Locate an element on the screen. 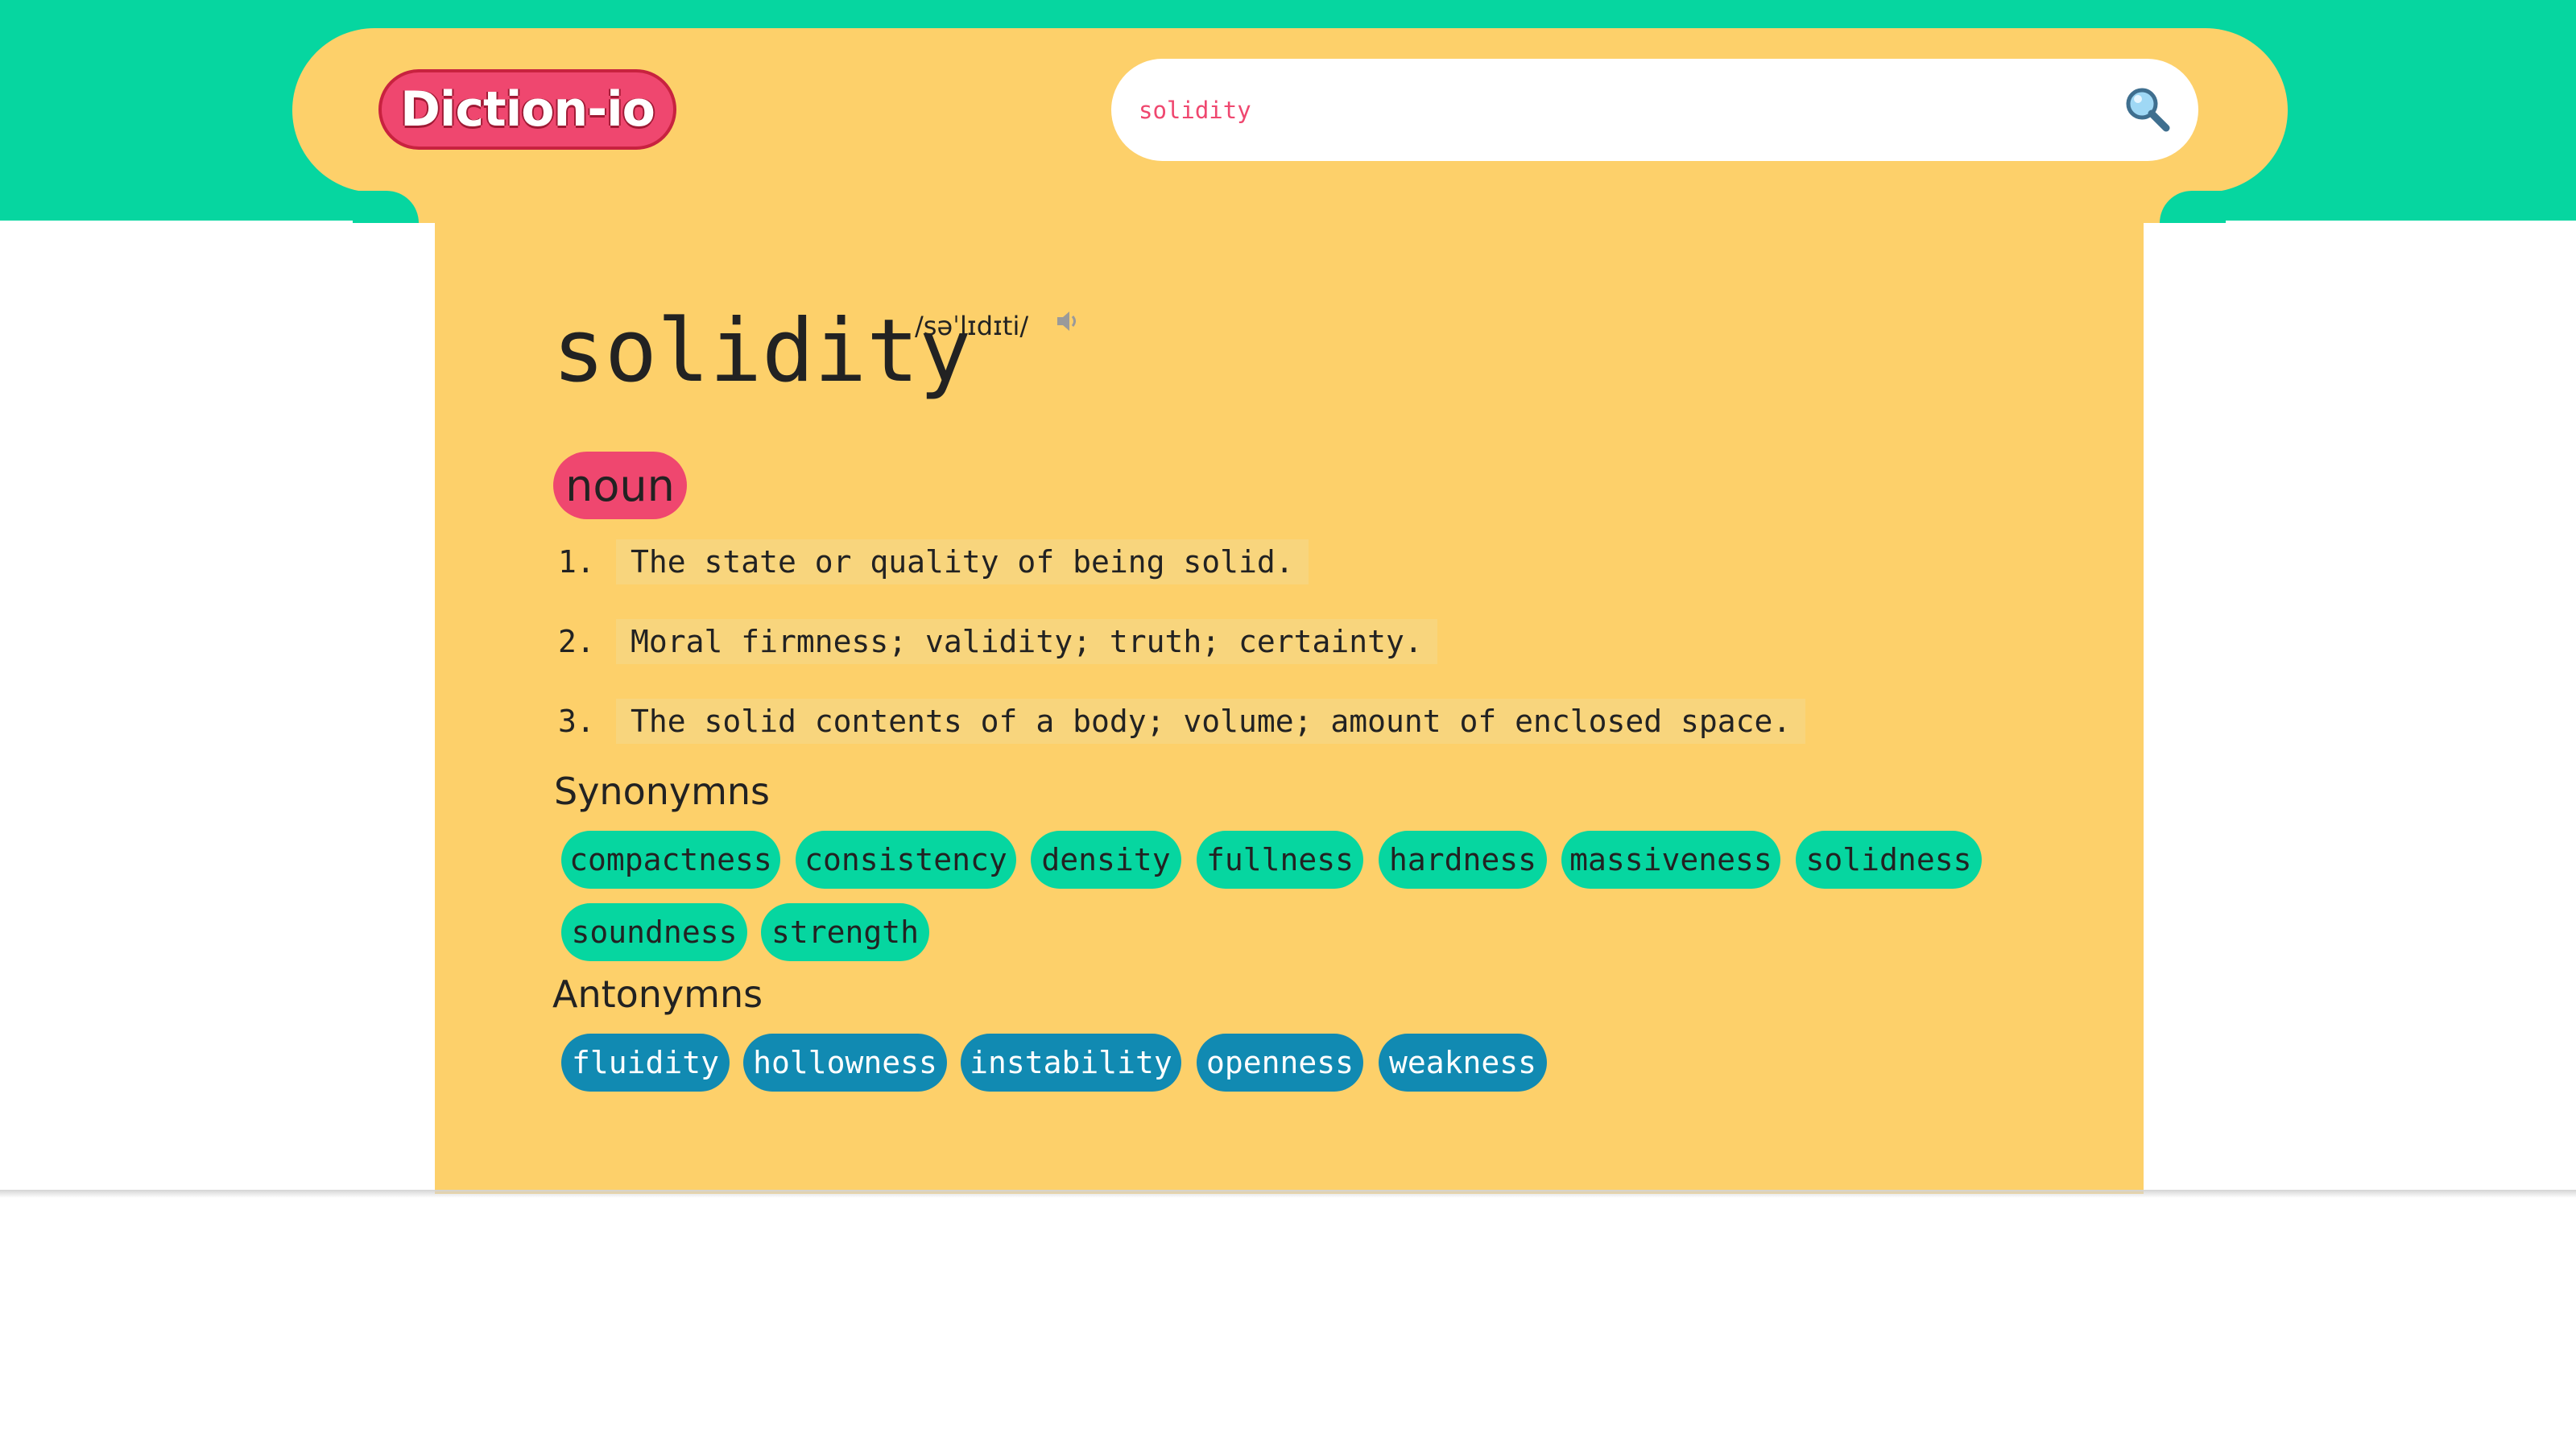 Image resolution: width=2576 pixels, height=1449 pixels. search-bar is located at coordinates (1654, 110).